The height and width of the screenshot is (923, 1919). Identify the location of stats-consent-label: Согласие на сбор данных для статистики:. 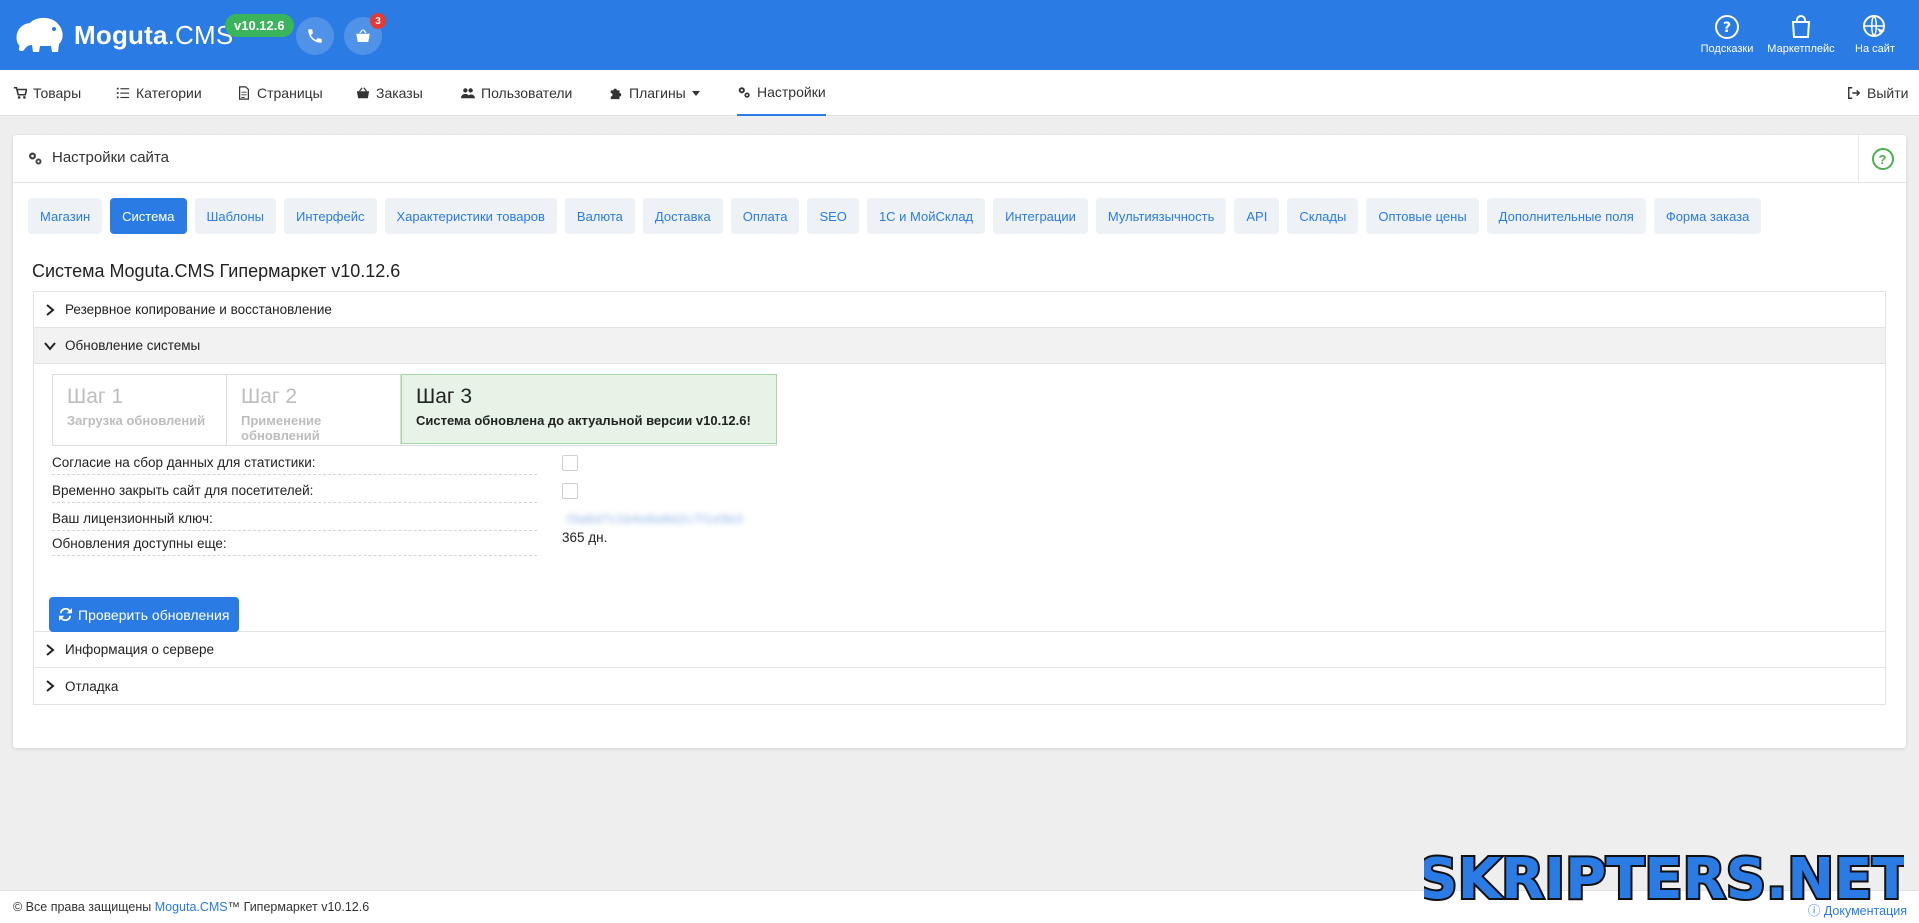
(294, 465).